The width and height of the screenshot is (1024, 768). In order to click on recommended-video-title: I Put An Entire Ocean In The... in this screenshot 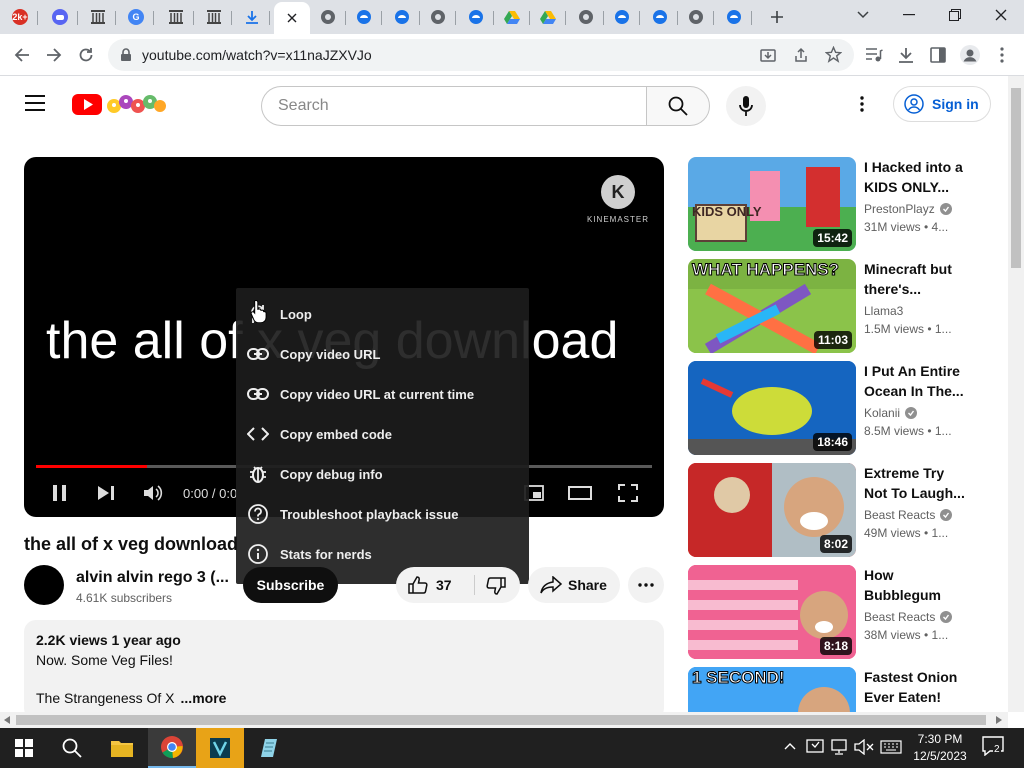, I will do `click(916, 381)`.